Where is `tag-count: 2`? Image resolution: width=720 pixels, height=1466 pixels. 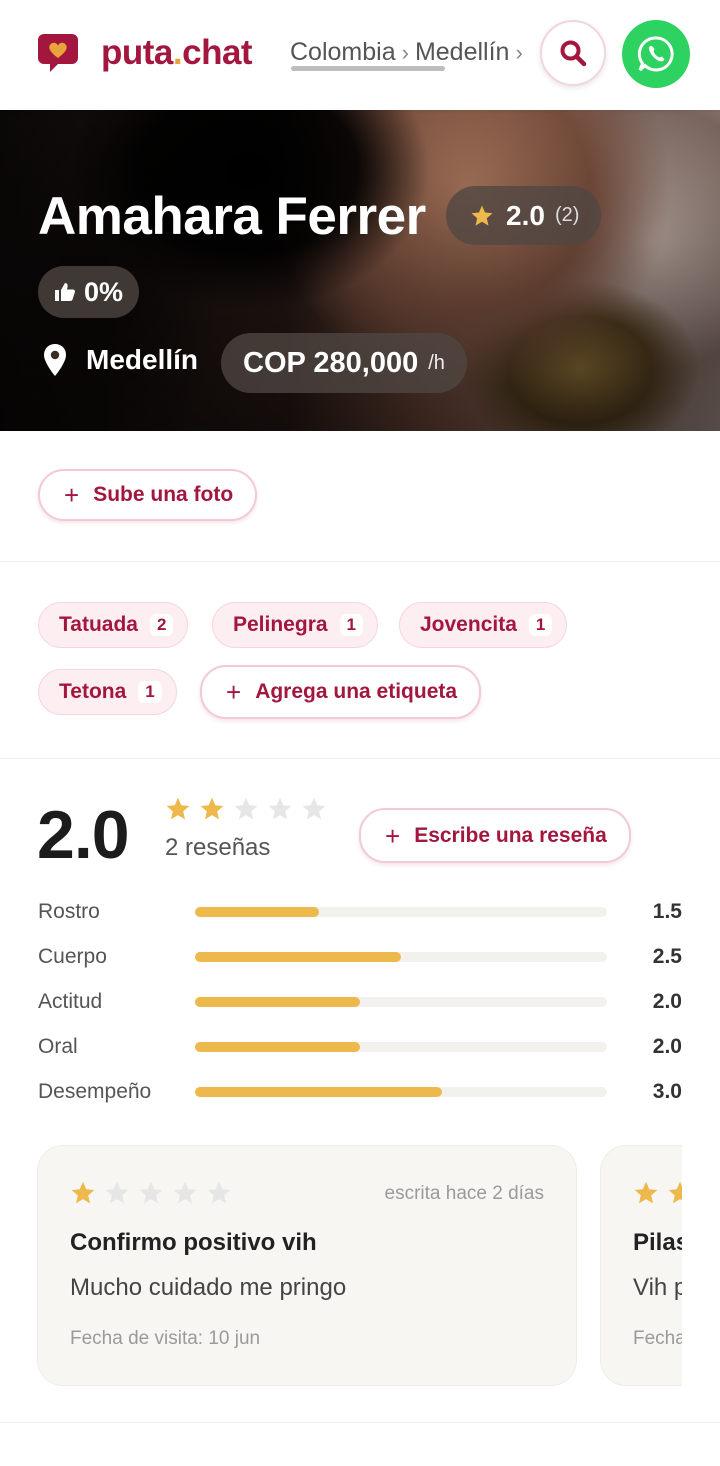
tag-count: 2 is located at coordinates (161, 625).